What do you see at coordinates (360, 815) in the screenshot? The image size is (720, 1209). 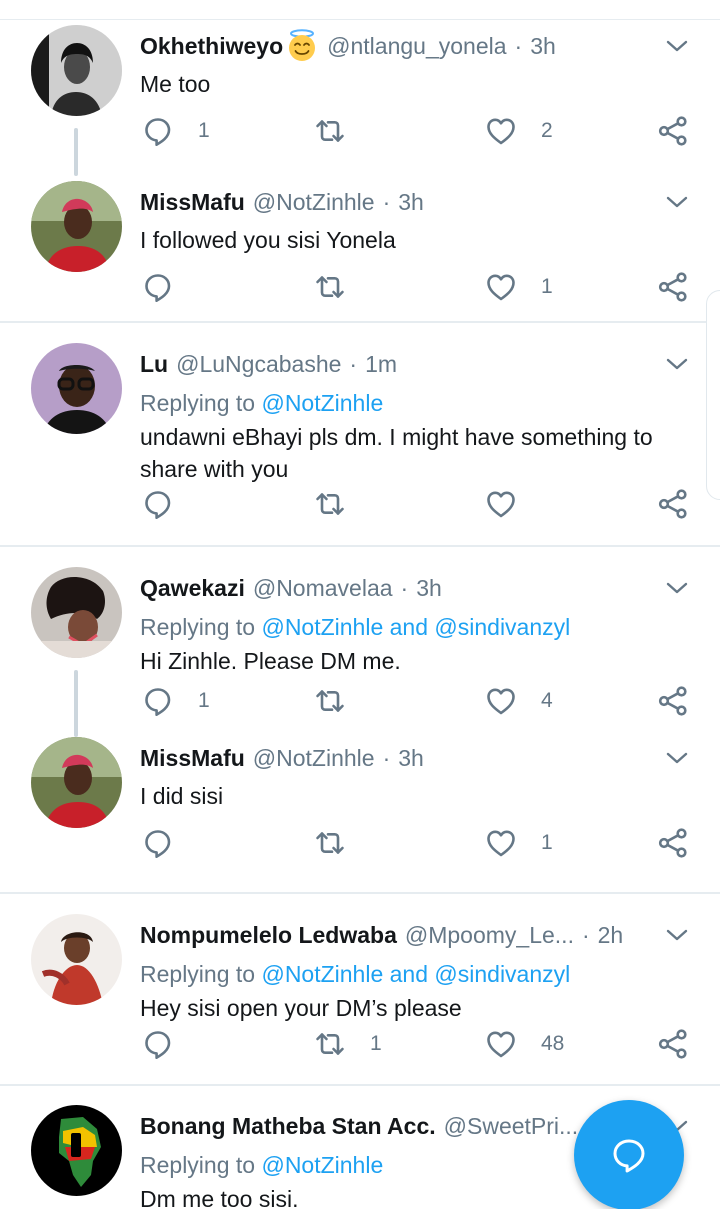 I see `tweet: MissMafu @NotZinhle · 3h I did sisi 1` at bounding box center [360, 815].